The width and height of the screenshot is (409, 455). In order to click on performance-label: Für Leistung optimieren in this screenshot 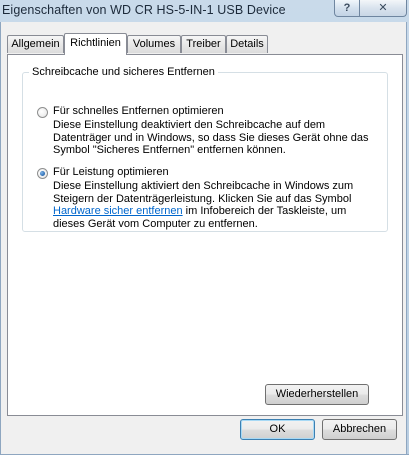, I will do `click(111, 172)`.